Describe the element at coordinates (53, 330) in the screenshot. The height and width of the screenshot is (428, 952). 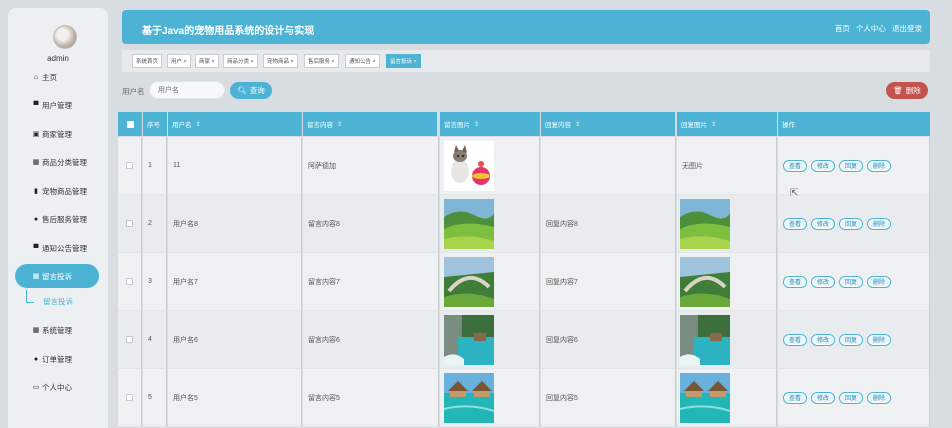
I see `sidebar-item-system: ▦ 系统管理` at that location.